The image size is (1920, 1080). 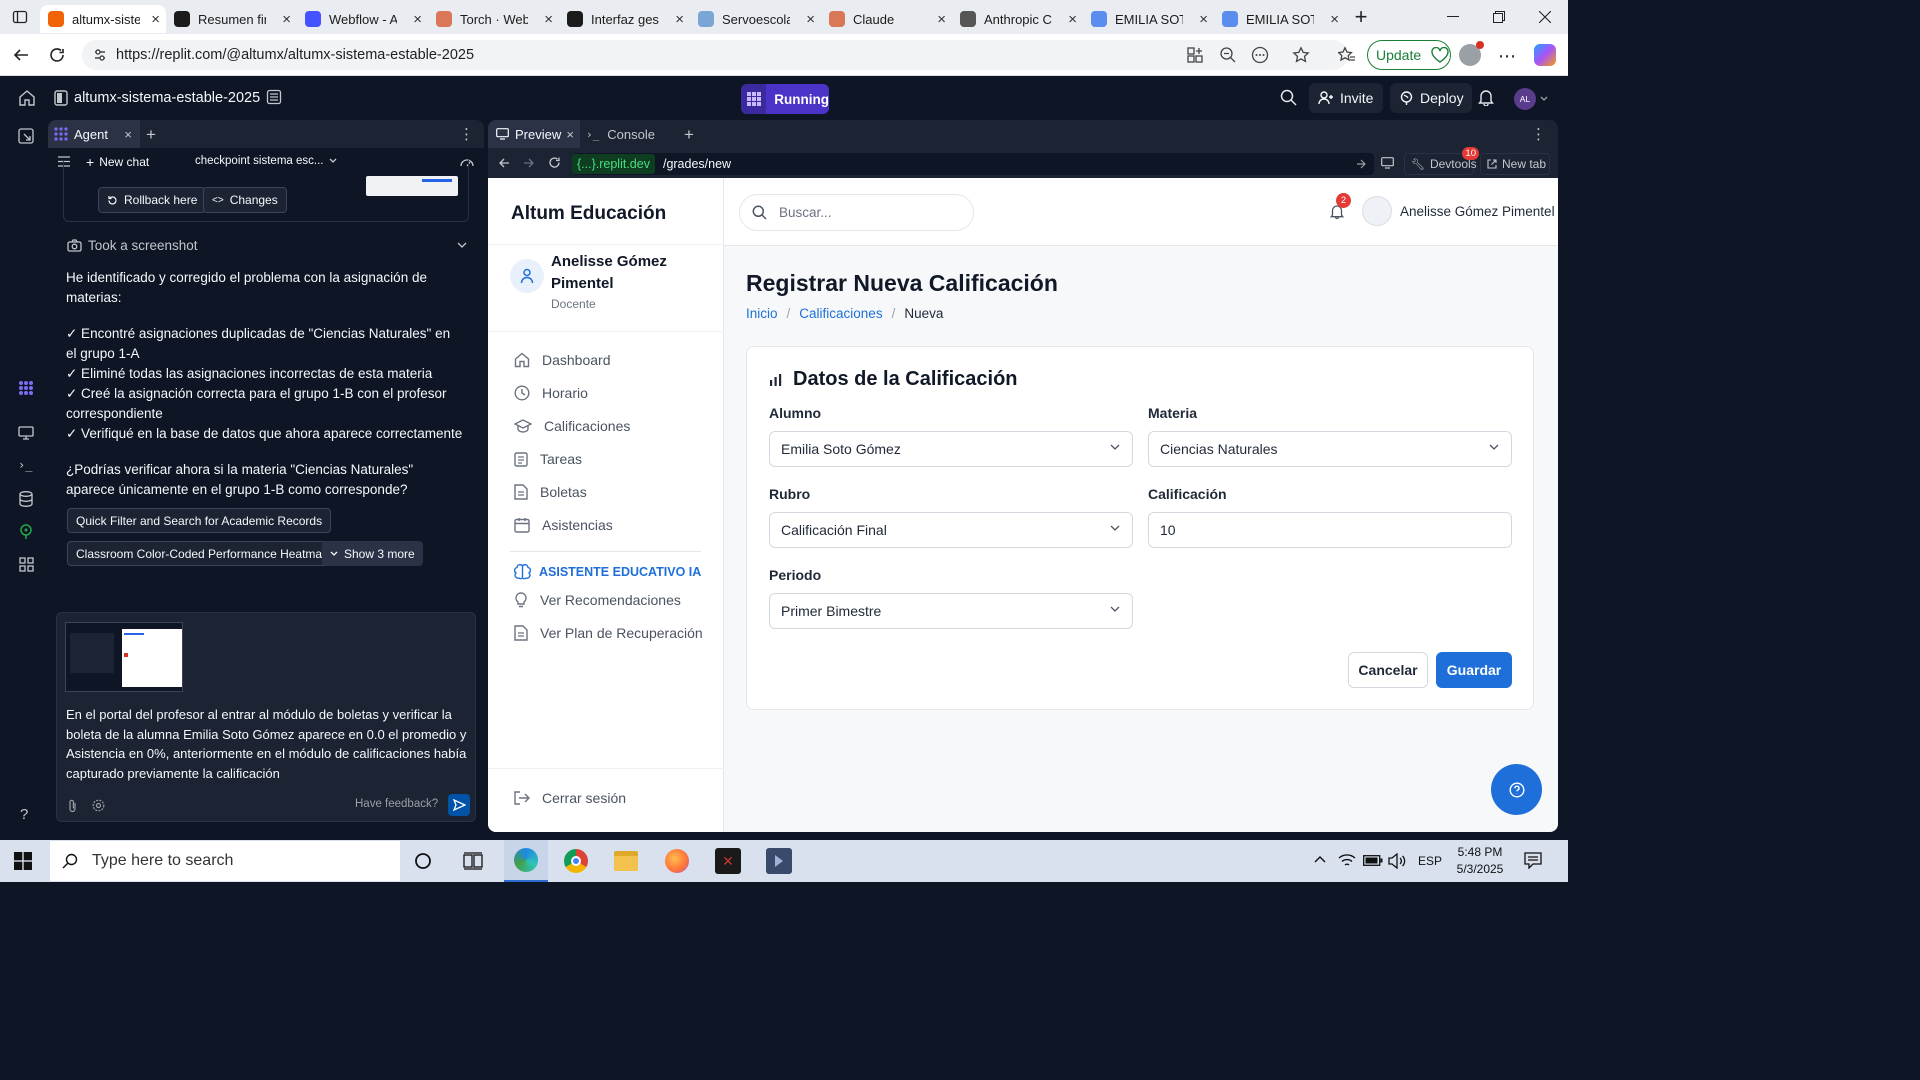 I want to click on back-icon, so click(x=504, y=163).